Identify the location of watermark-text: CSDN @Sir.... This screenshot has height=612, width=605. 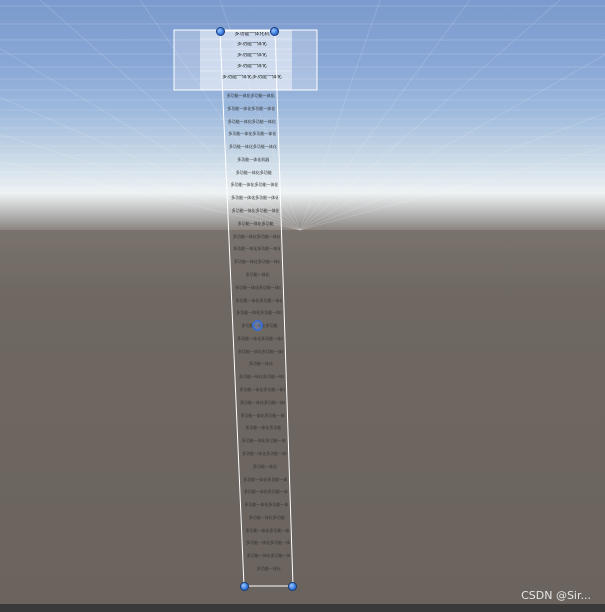
(556, 595).